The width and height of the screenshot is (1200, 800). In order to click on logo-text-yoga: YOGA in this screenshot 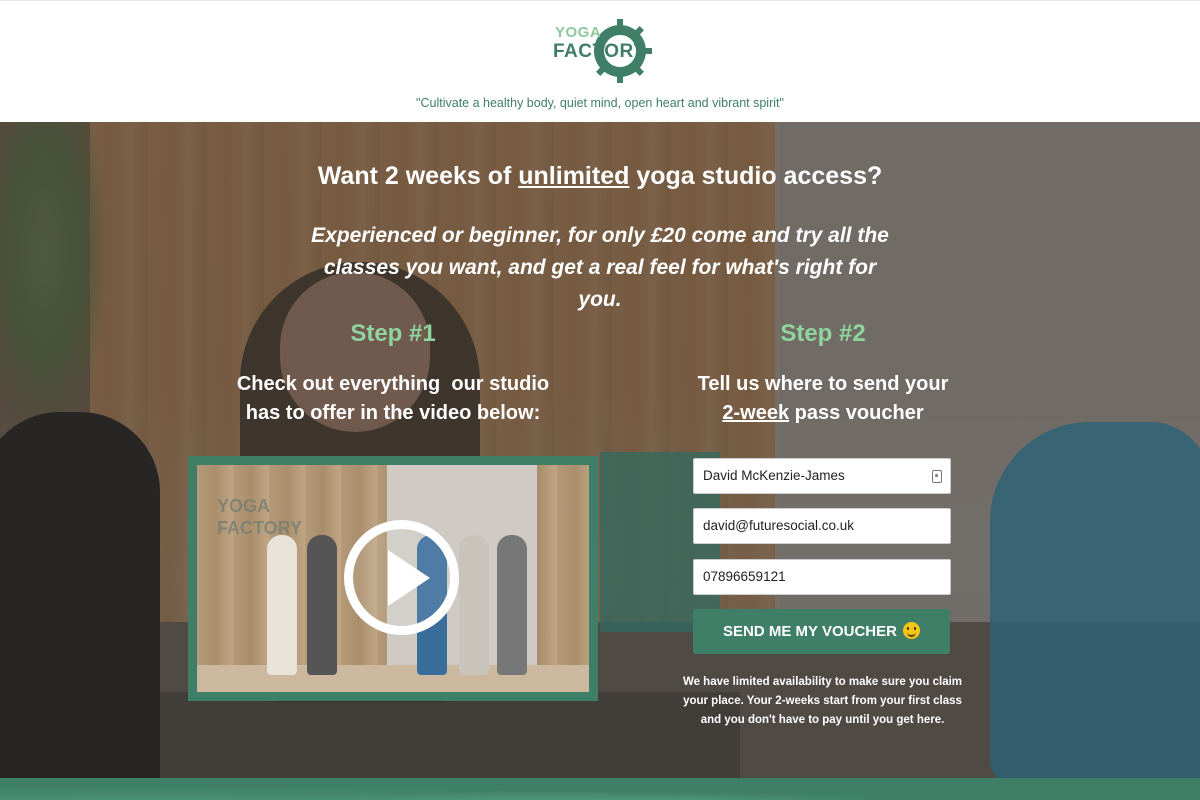, I will do `click(578, 32)`.